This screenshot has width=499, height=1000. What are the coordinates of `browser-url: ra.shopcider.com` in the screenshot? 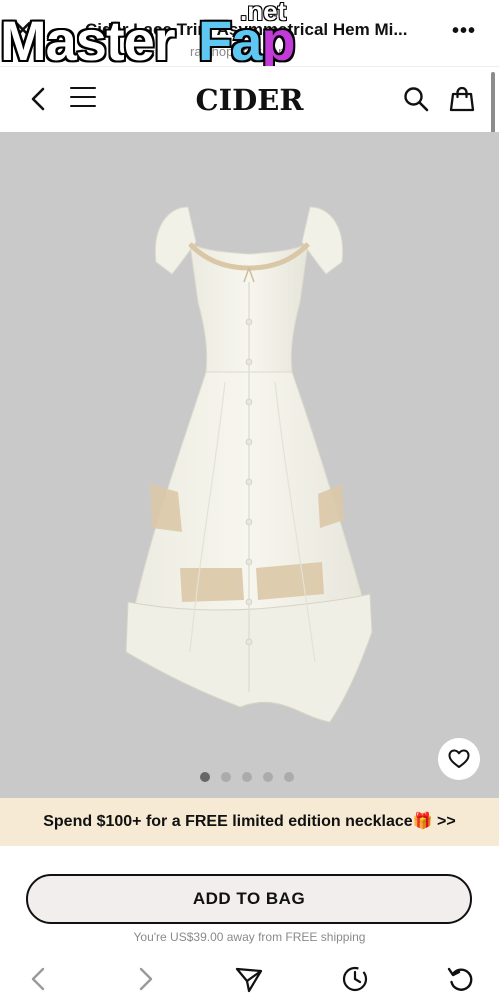 It's located at (239, 51).